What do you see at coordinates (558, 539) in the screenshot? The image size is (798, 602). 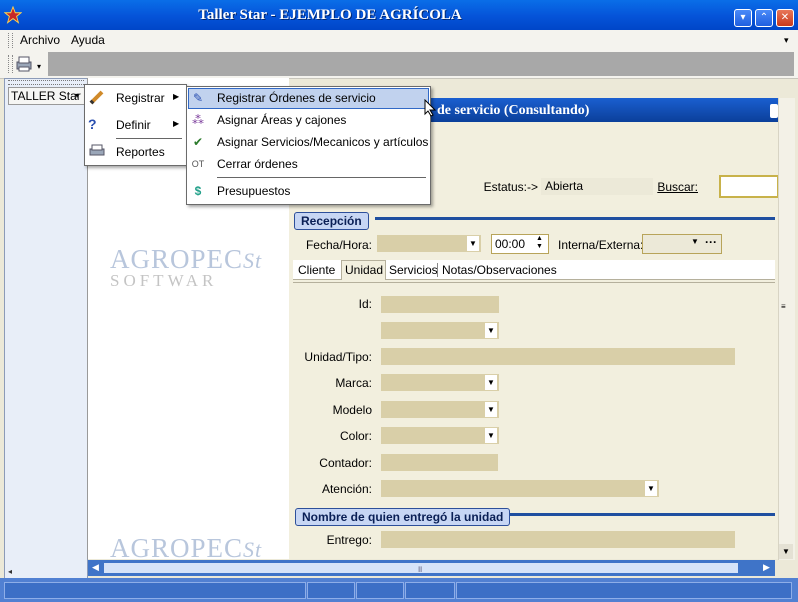 I see `delivered-field` at bounding box center [558, 539].